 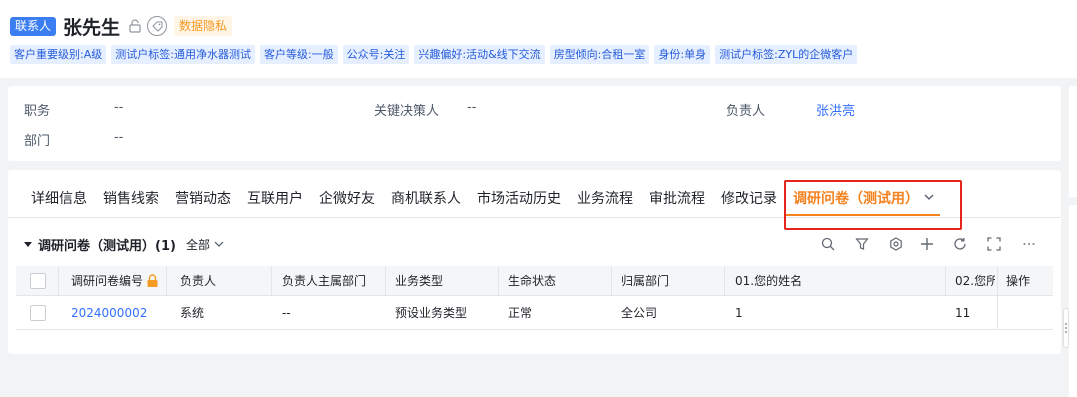 I want to click on position-label: 职务, so click(x=37, y=111).